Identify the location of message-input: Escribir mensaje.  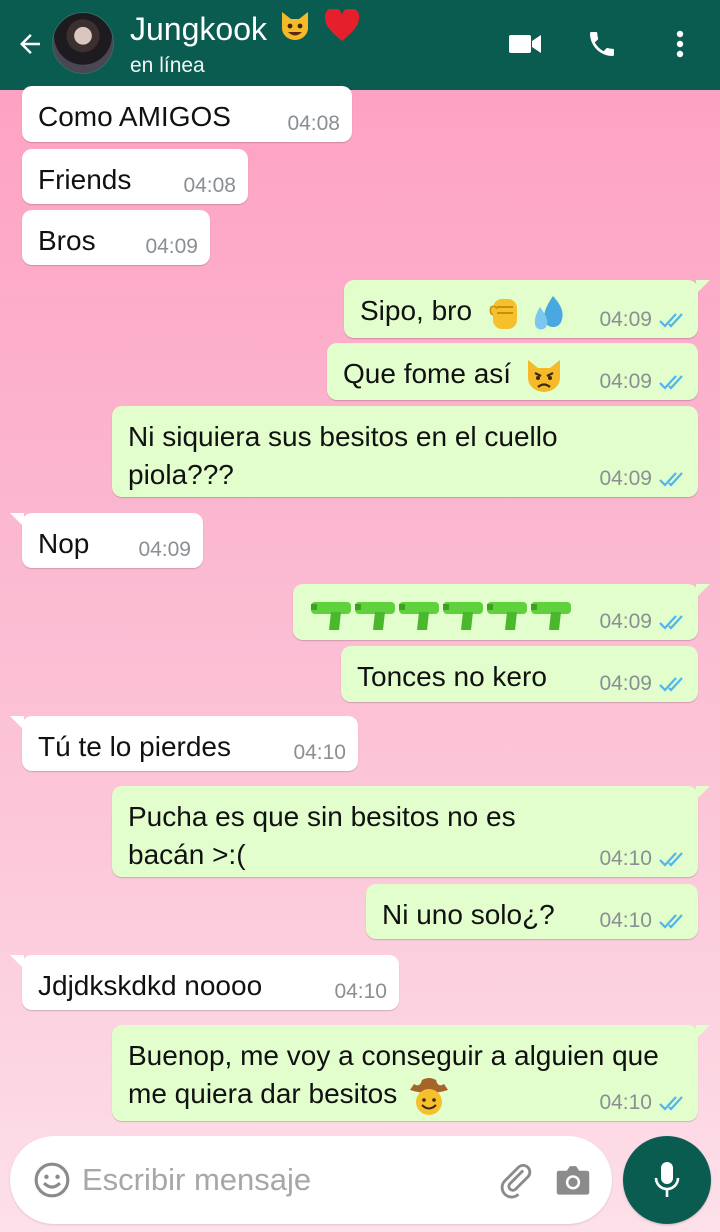
(196, 1180).